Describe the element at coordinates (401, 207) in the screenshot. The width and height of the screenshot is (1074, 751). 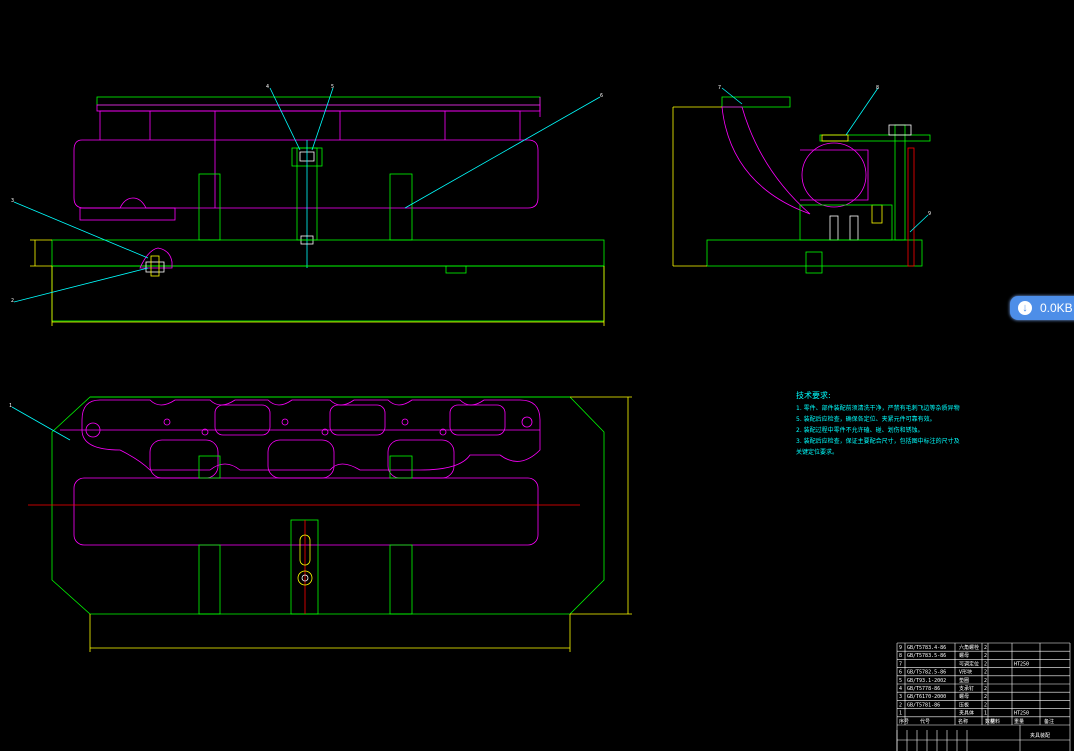
I see `front-support-right` at that location.